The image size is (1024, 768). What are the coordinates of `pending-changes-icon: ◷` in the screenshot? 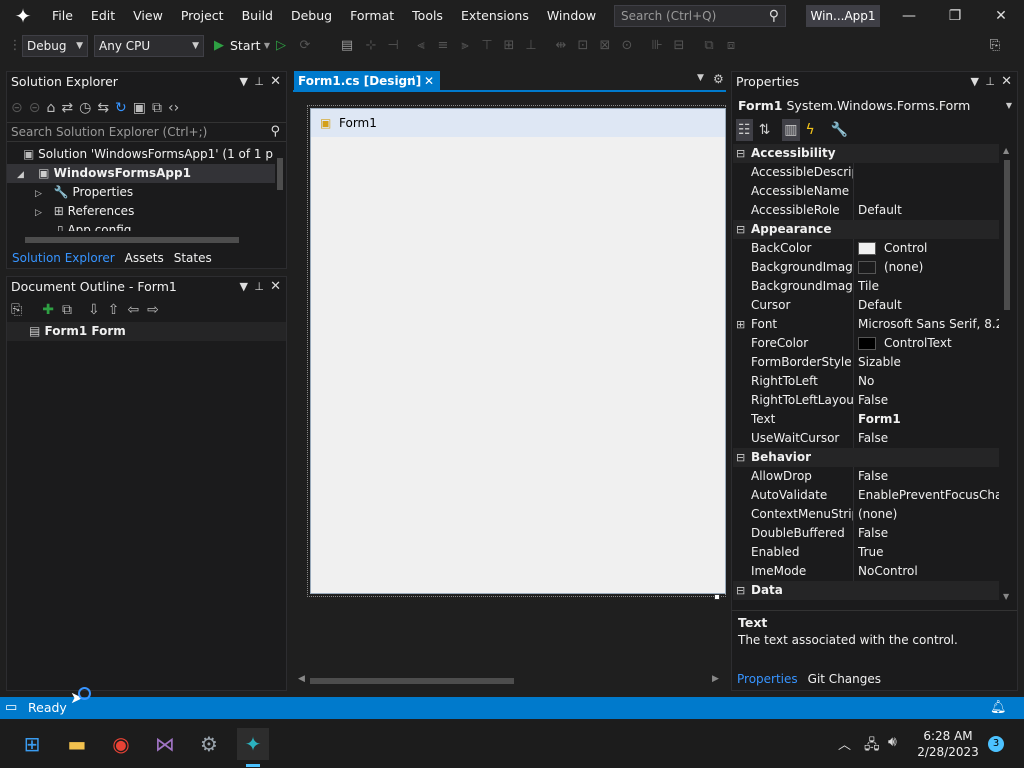 It's located at (85, 108).